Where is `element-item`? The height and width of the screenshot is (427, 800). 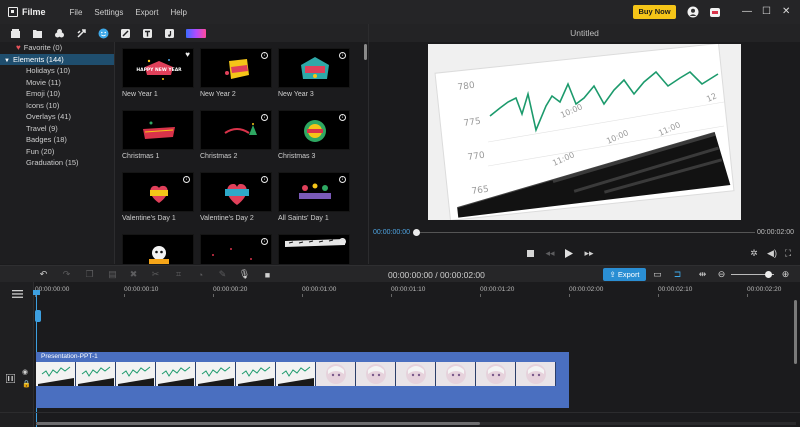 element-item is located at coordinates (158, 249).